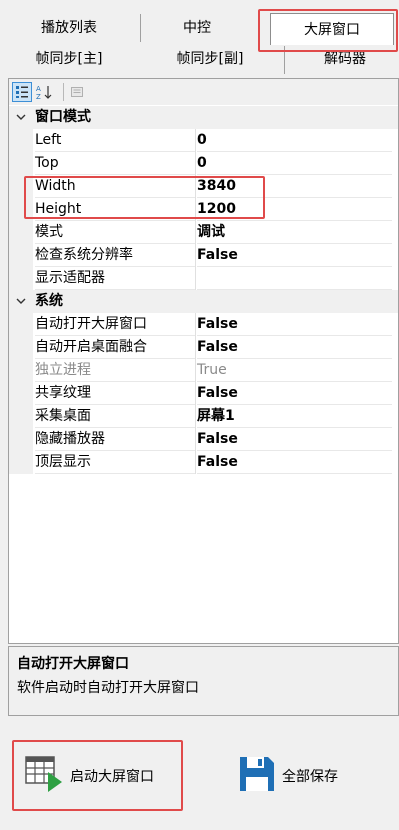  Describe the element at coordinates (115, 163) in the screenshot. I see `property-name: Top` at that location.